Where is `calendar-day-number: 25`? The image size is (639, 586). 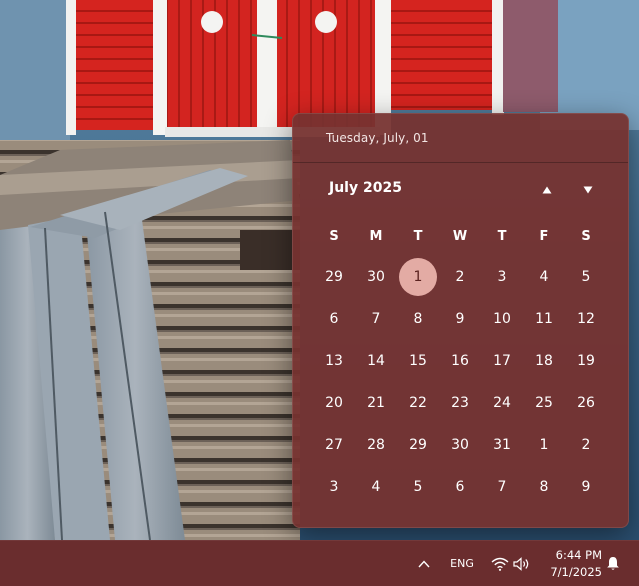
calendar-day-number: 25 is located at coordinates (544, 403).